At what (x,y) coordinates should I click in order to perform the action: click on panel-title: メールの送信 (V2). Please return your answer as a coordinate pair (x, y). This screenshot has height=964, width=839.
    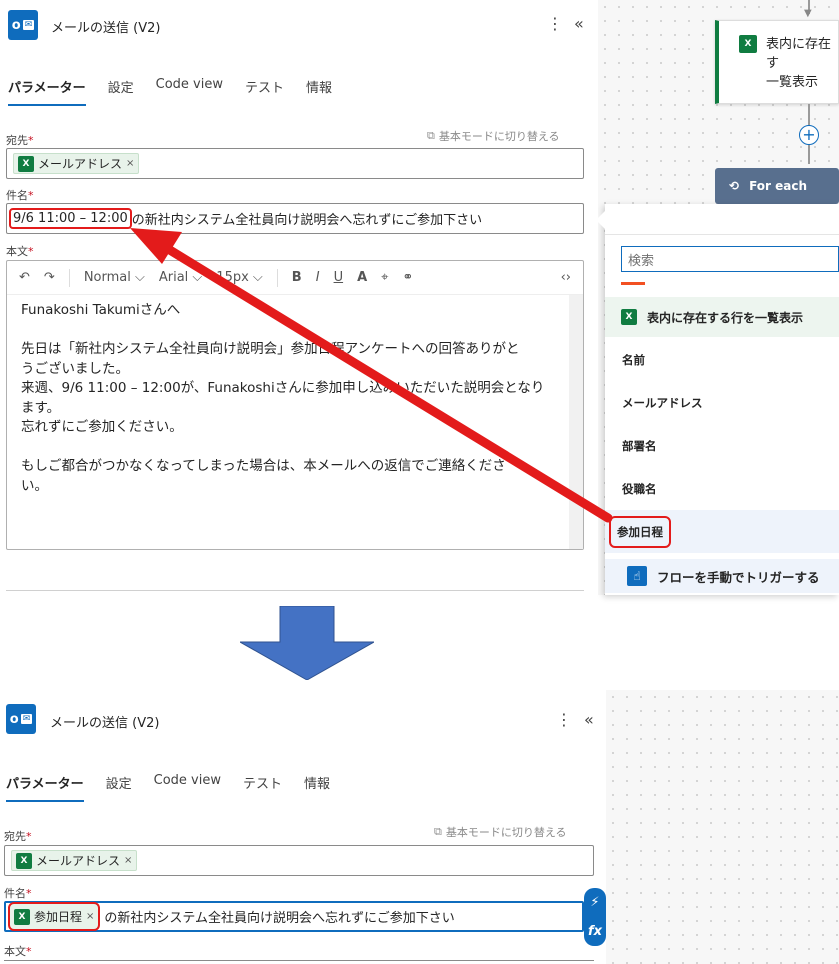
    Looking at the image, I should click on (105, 723).